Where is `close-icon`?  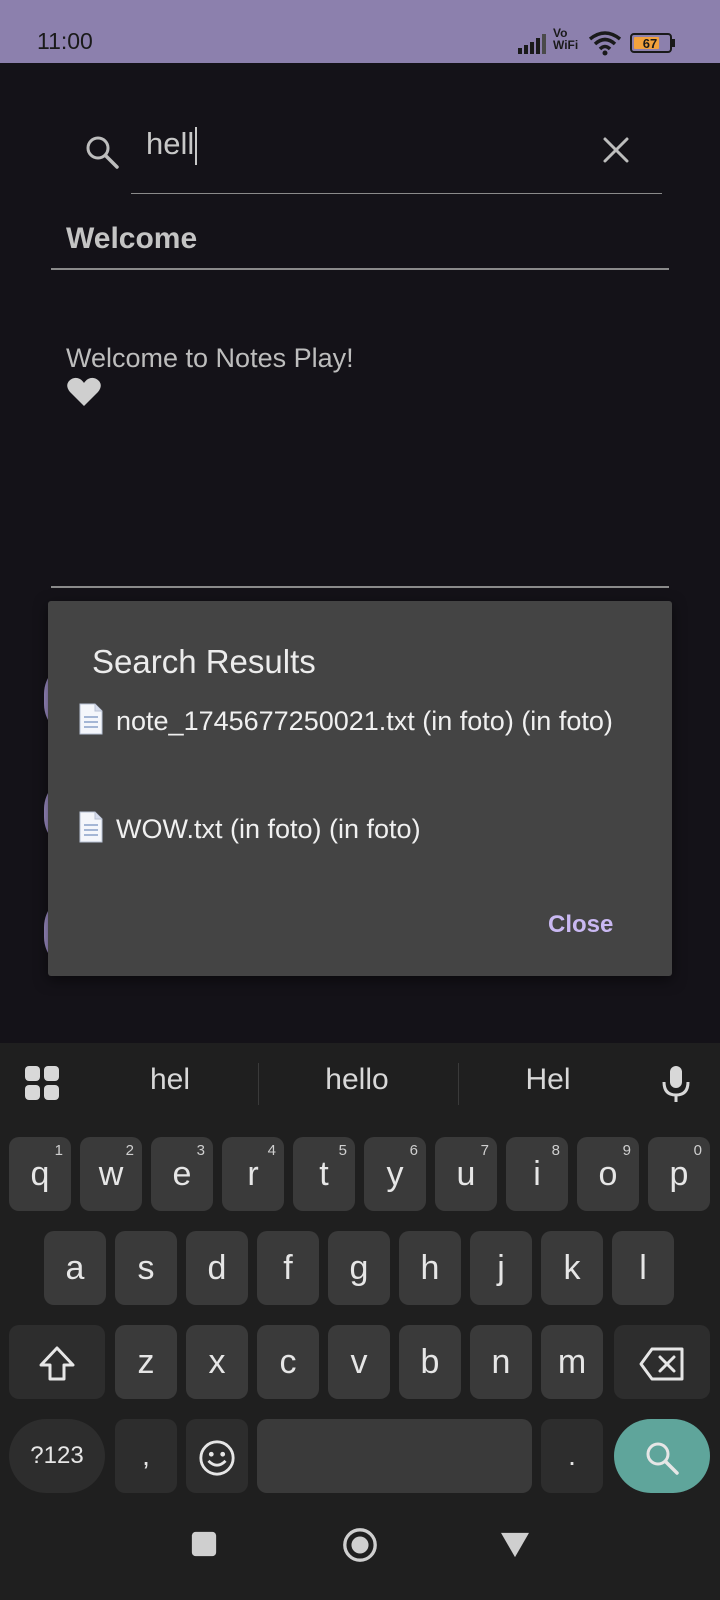 close-icon is located at coordinates (616, 150).